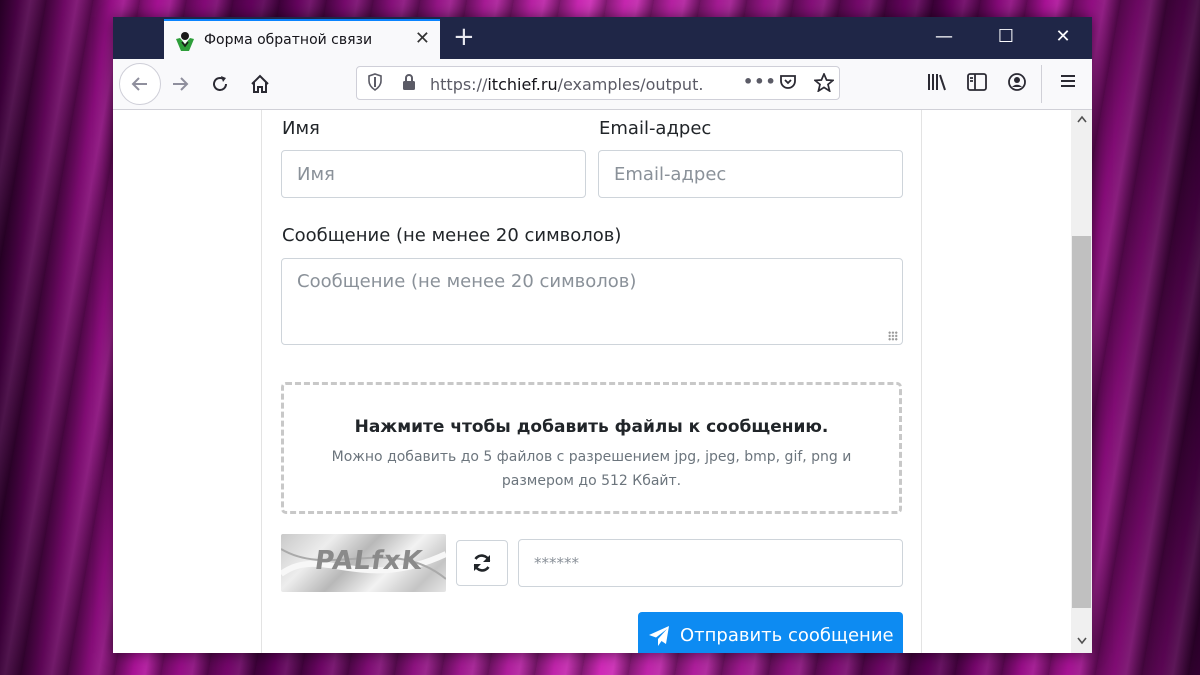  I want to click on reload-button, so click(220, 84).